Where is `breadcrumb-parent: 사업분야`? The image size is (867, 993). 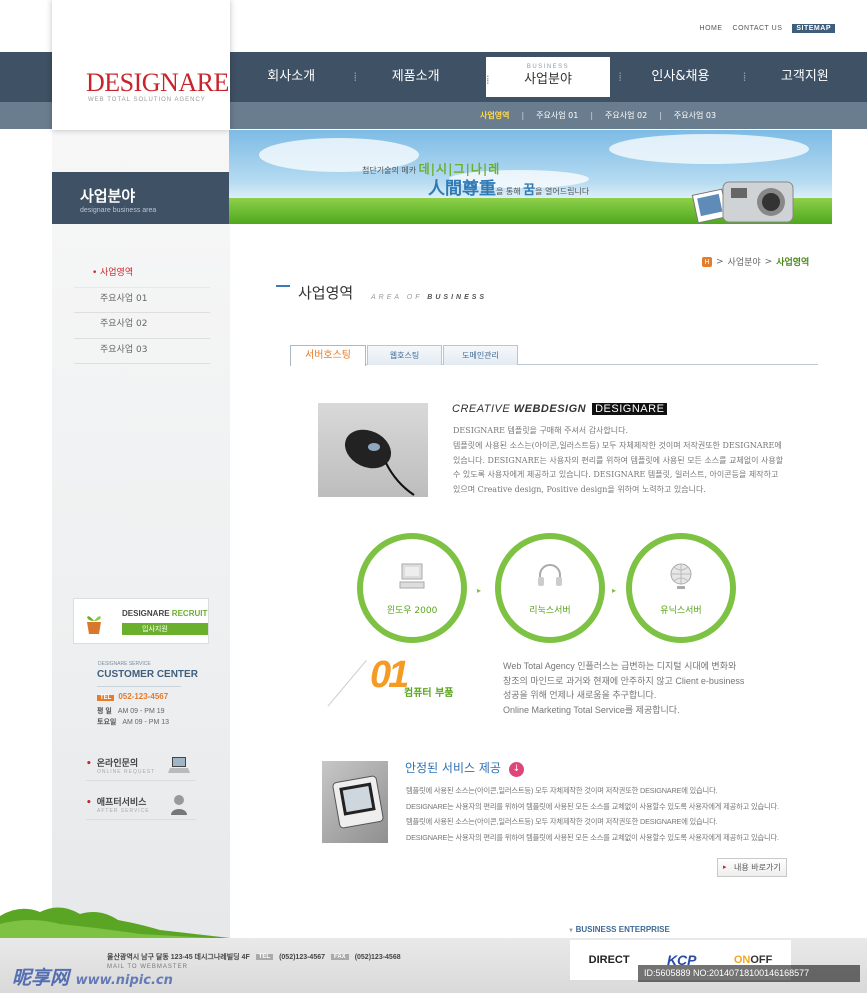 breadcrumb-parent: 사업분야 is located at coordinates (744, 261).